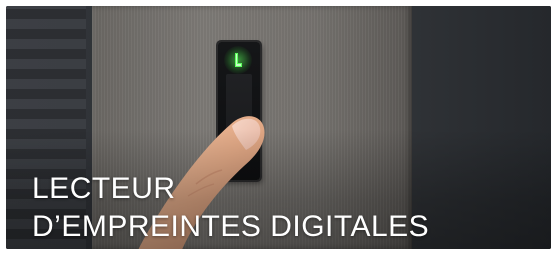  What do you see at coordinates (104, 188) in the screenshot?
I see `caption-line-1: LECTEUR` at bounding box center [104, 188].